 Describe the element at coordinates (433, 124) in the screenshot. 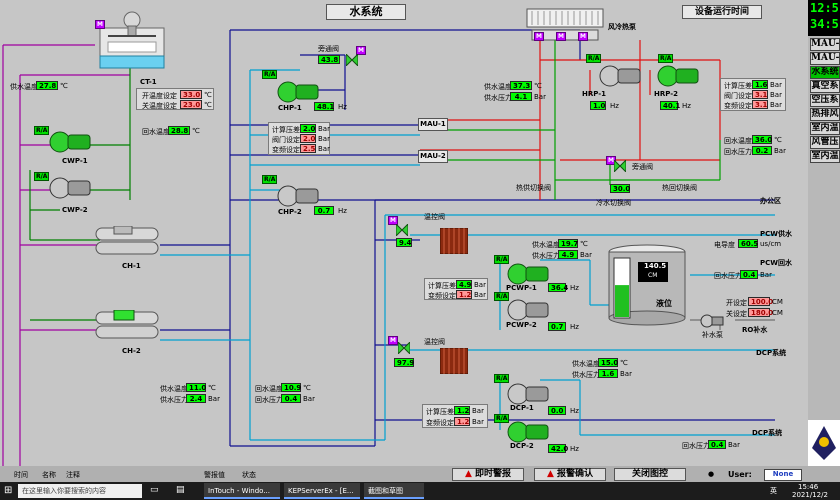

I see `mau1-unit: MAU-1` at that location.